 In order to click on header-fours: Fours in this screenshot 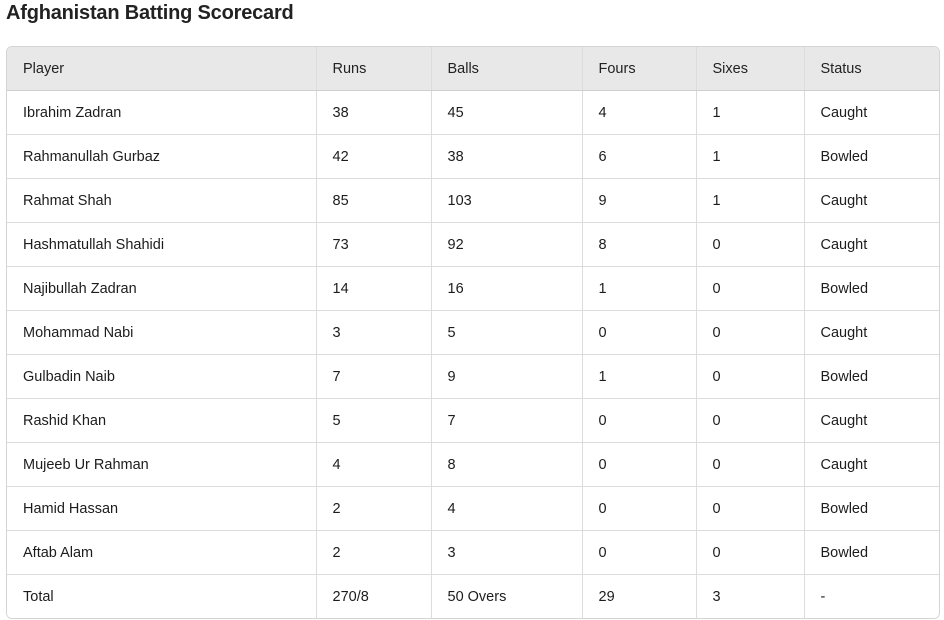, I will do `click(639, 69)`.